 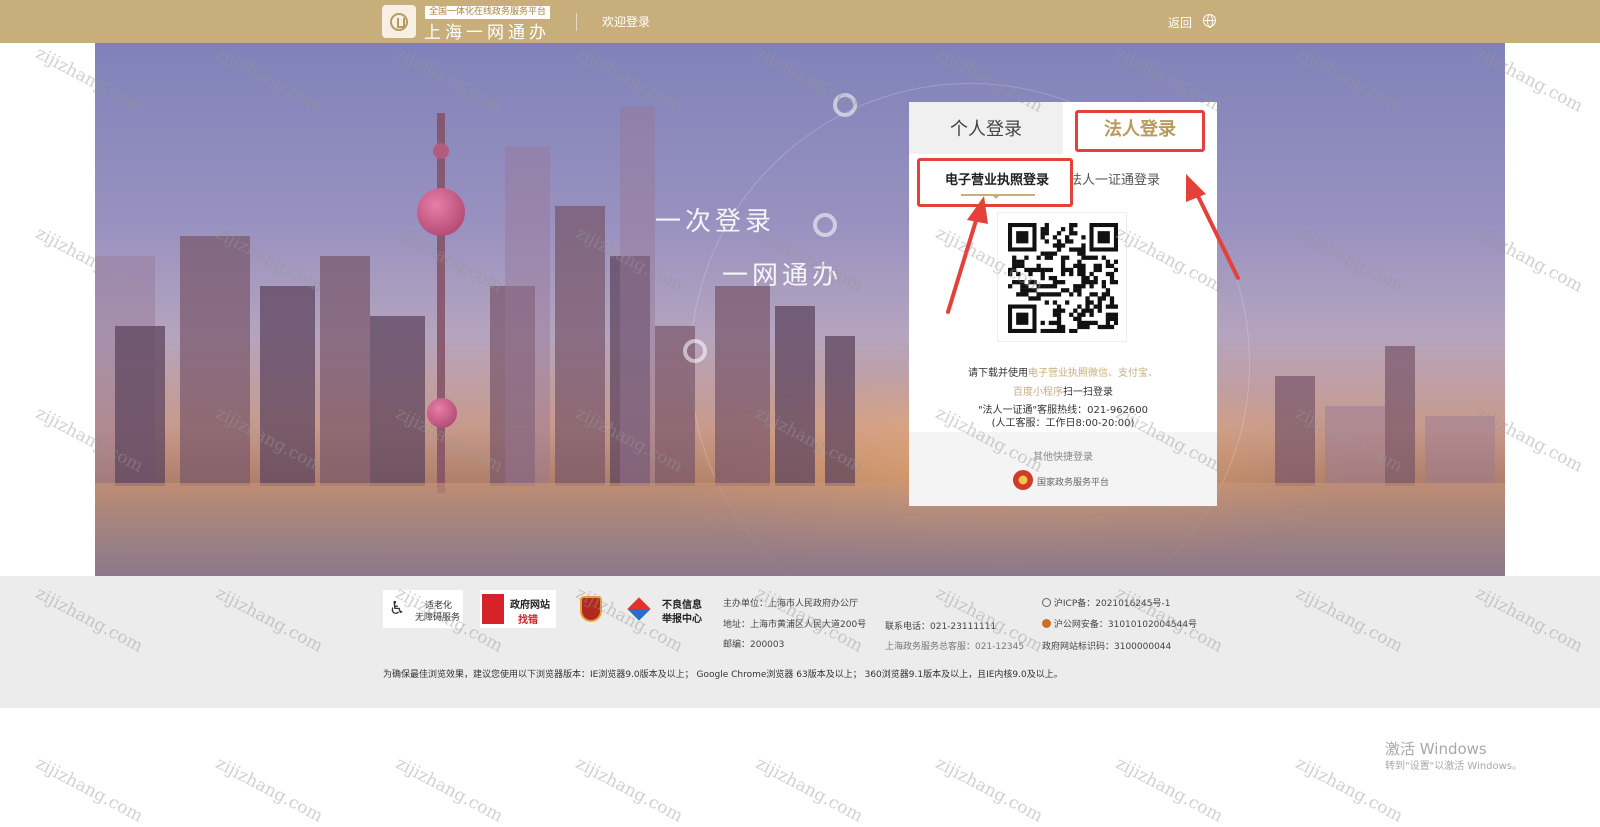 What do you see at coordinates (1436, 749) in the screenshot?
I see `windows-activation-title: 激活 Windows` at bounding box center [1436, 749].